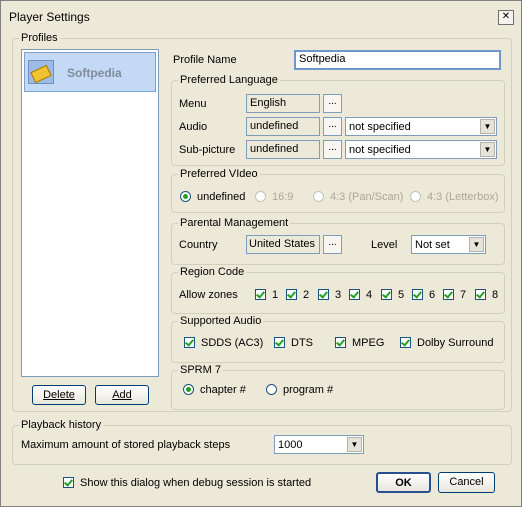 The width and height of the screenshot is (522, 507). What do you see at coordinates (463, 295) in the screenshot?
I see `zone-7-label: 7` at bounding box center [463, 295].